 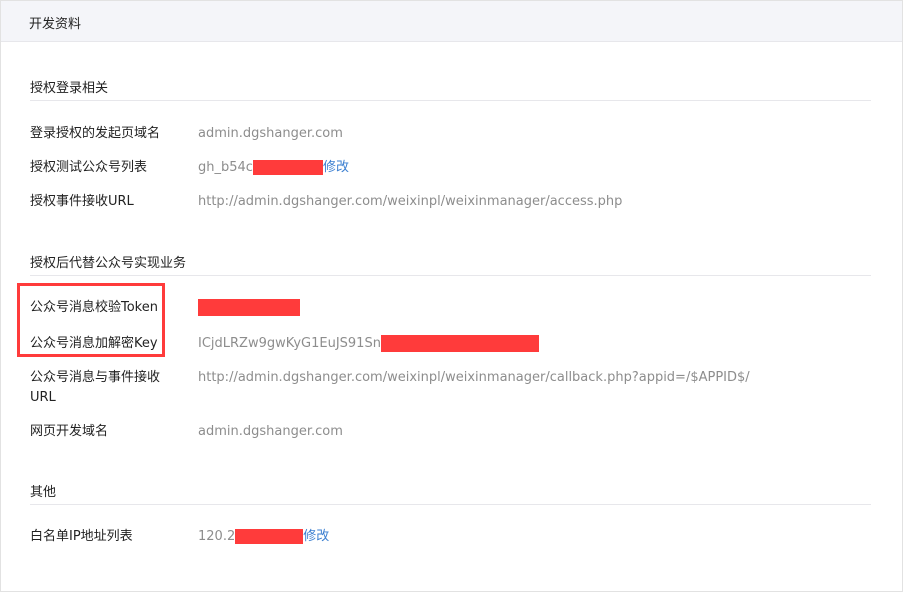 What do you see at coordinates (91, 320) in the screenshot?
I see `annotation-highlight-box` at bounding box center [91, 320].